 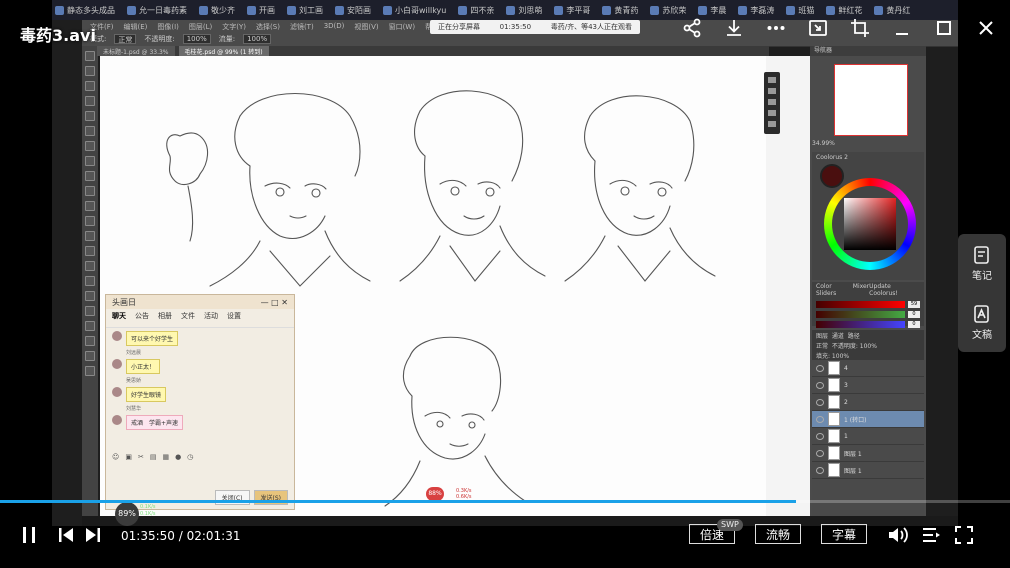 I want to click on ps-menu-item: 窗口(W), so click(x=402, y=27).